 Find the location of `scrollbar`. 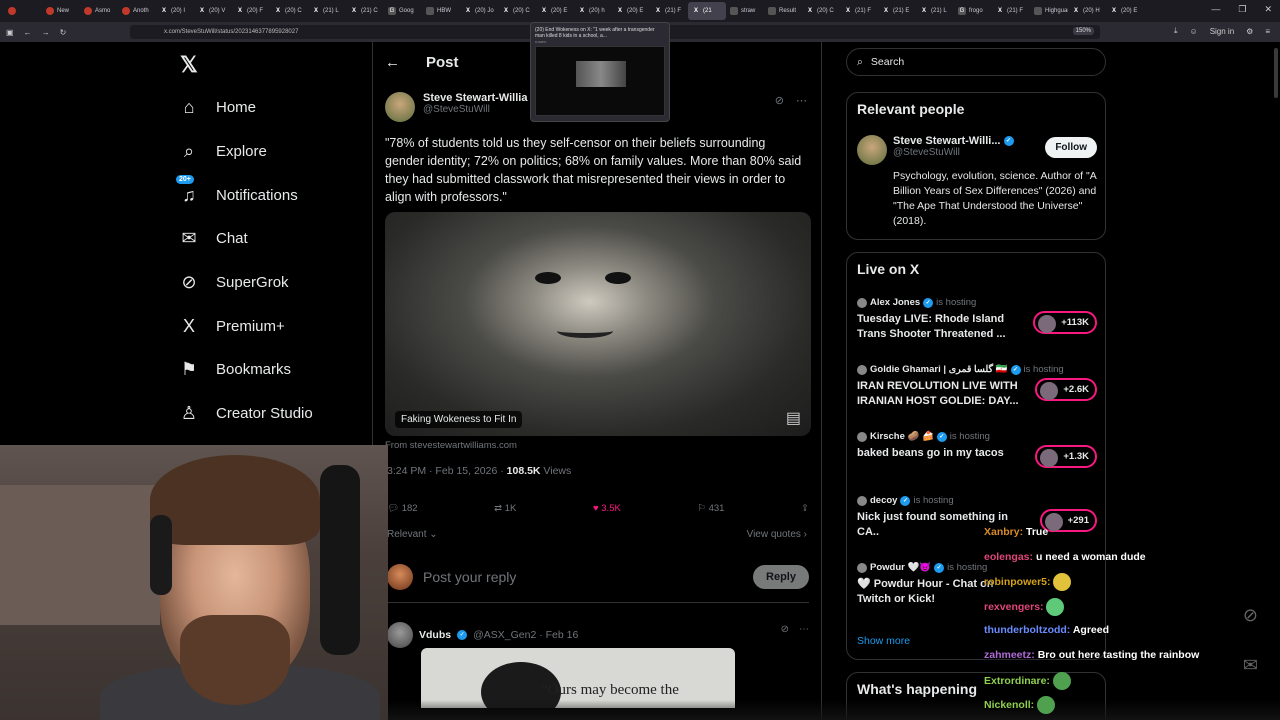

scrollbar is located at coordinates (1276, 73).